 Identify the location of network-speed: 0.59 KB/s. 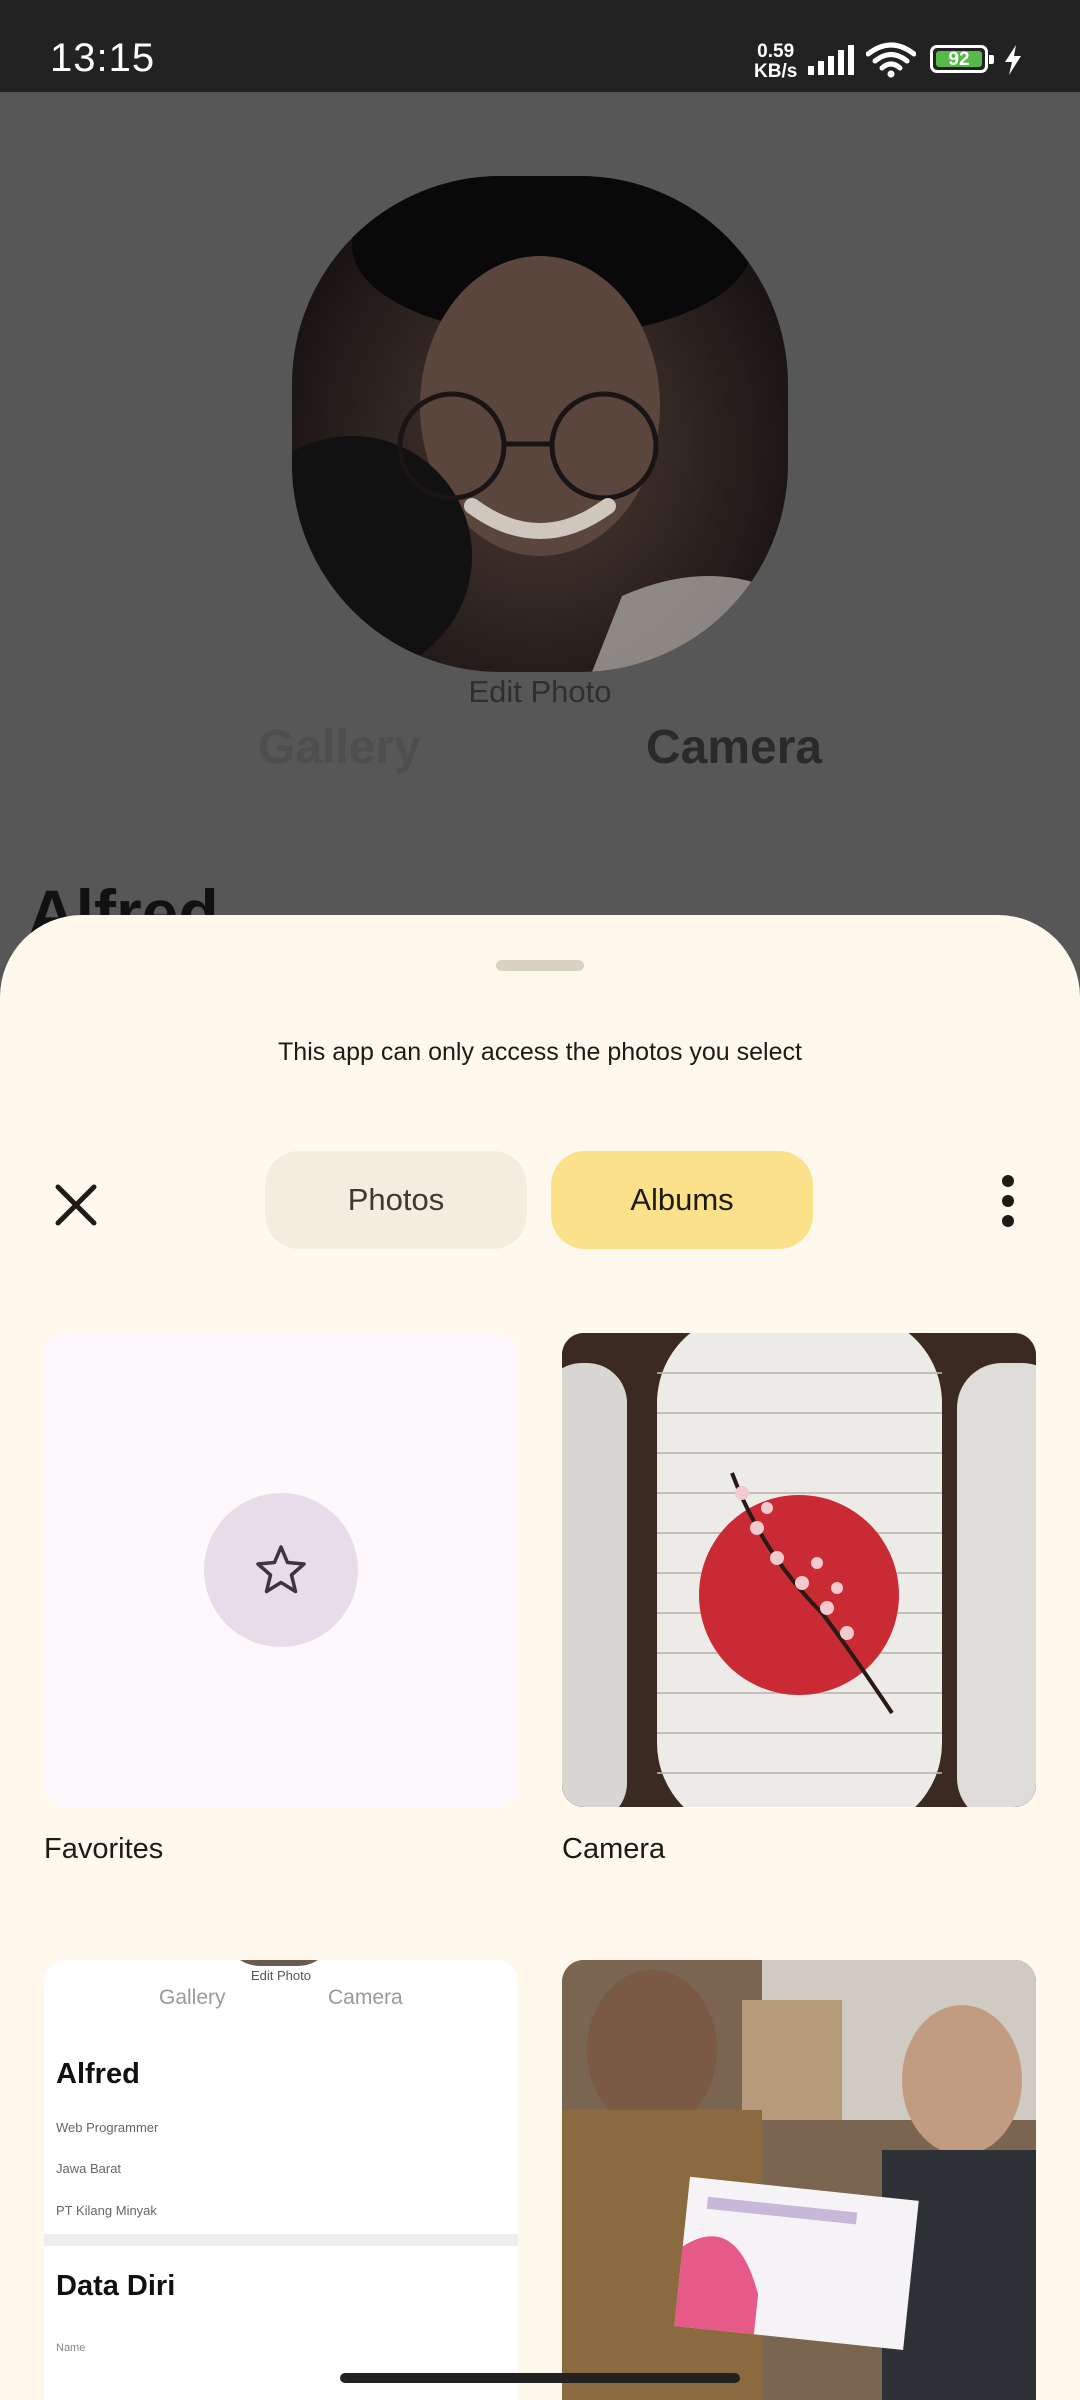
(775, 62).